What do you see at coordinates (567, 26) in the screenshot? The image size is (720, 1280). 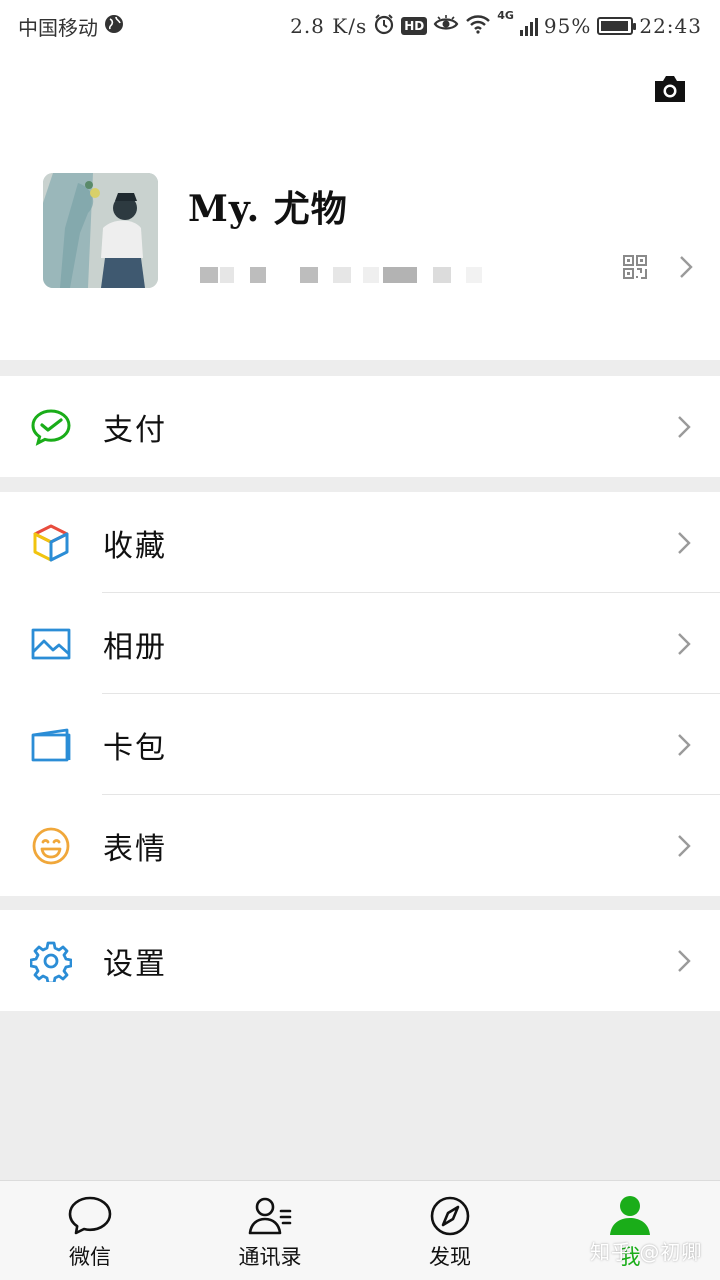 I see `battery-percent: 95%` at bounding box center [567, 26].